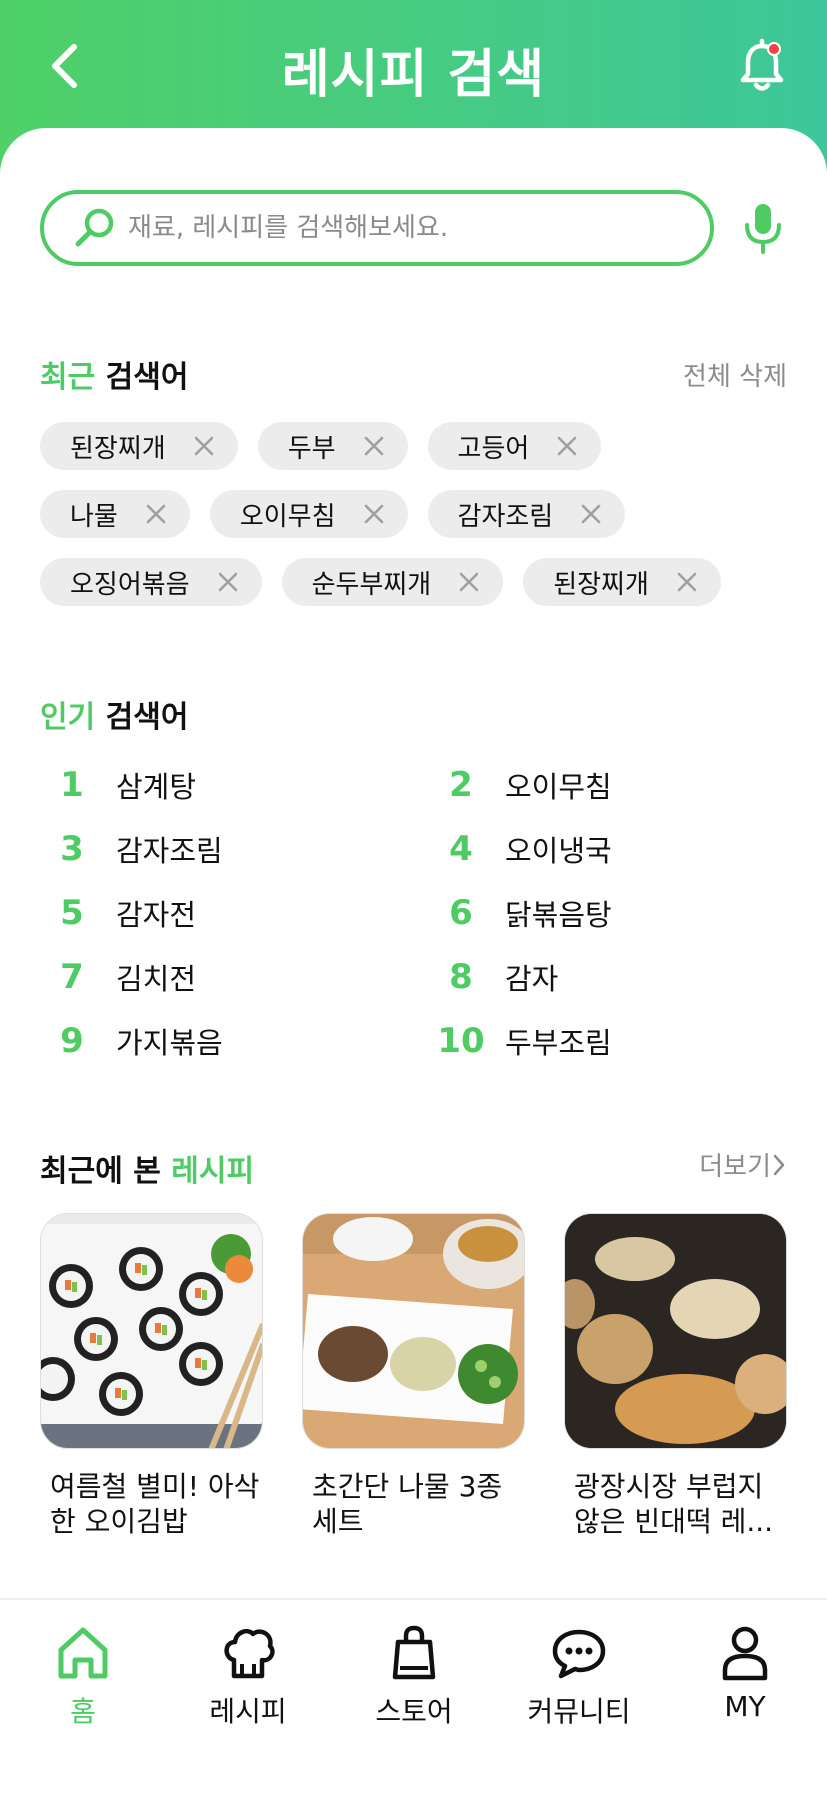 The width and height of the screenshot is (827, 1793). I want to click on search-input, so click(398, 228).